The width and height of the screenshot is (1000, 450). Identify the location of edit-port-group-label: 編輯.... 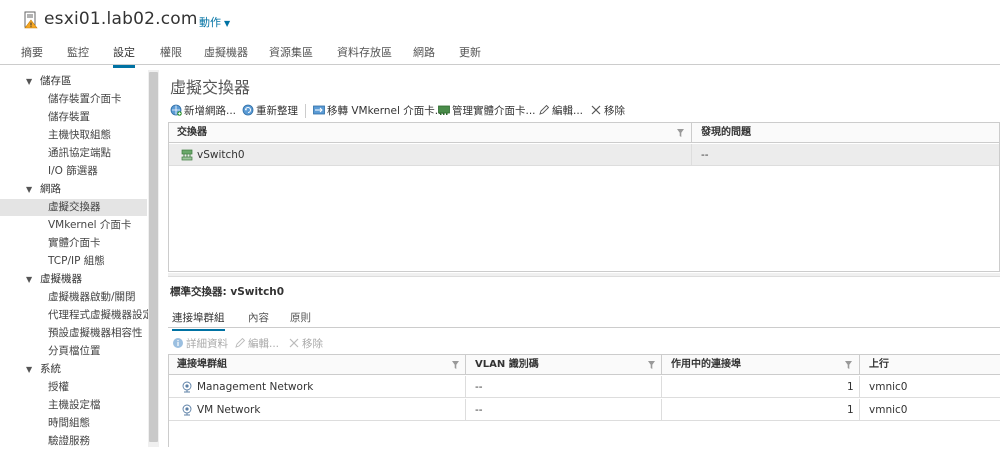
(264, 344).